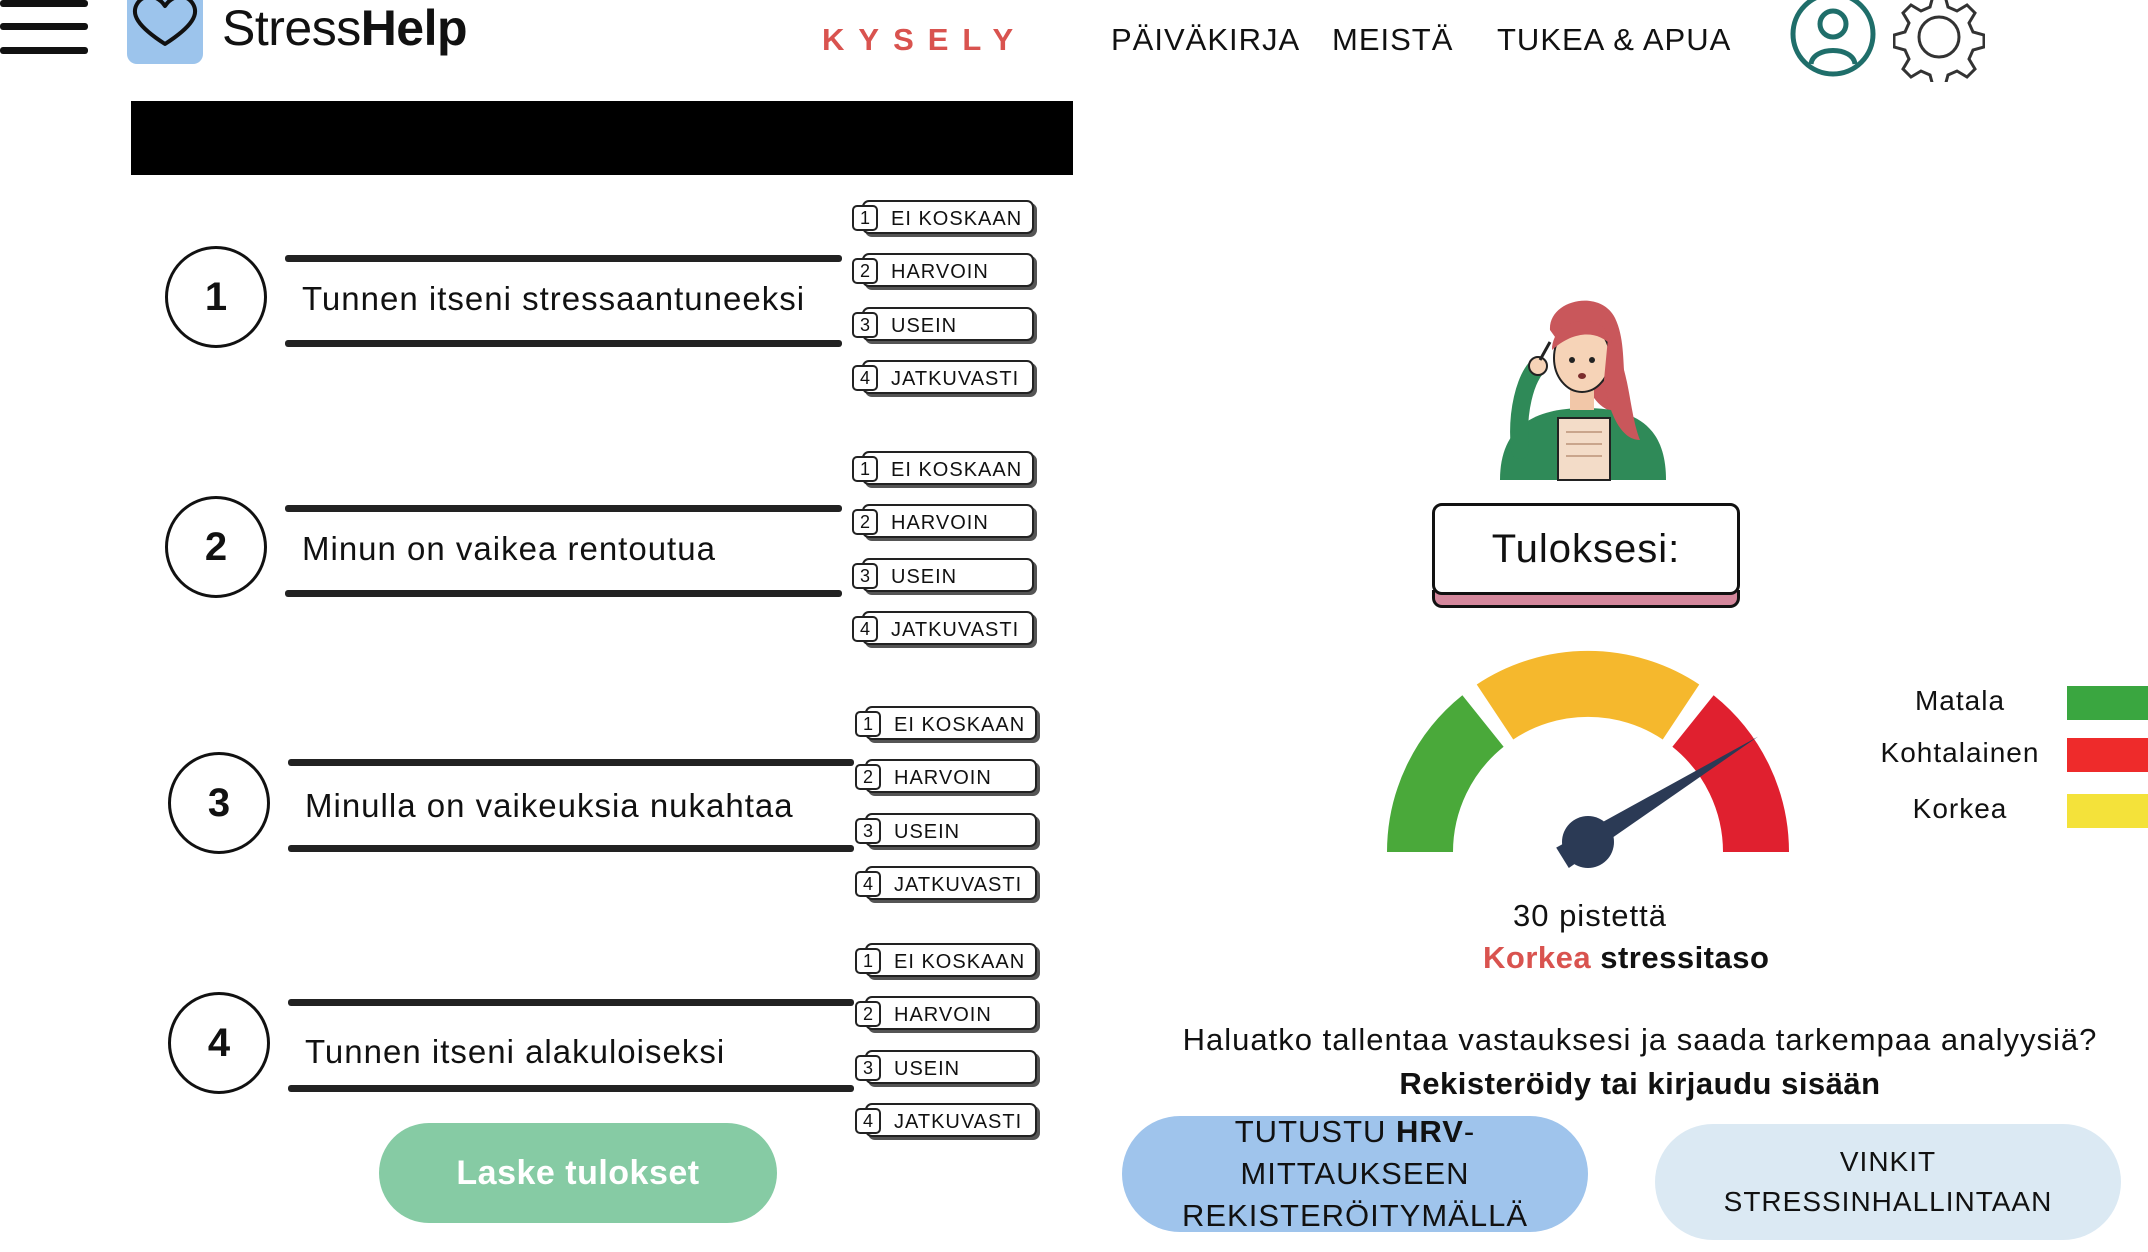  Describe the element at coordinates (950, 811) in the screenshot. I see `answer-options-3: 1 EI KOSKAAN 2 HARVOIN 3 USEIN 4 JATKUVASTI` at that location.